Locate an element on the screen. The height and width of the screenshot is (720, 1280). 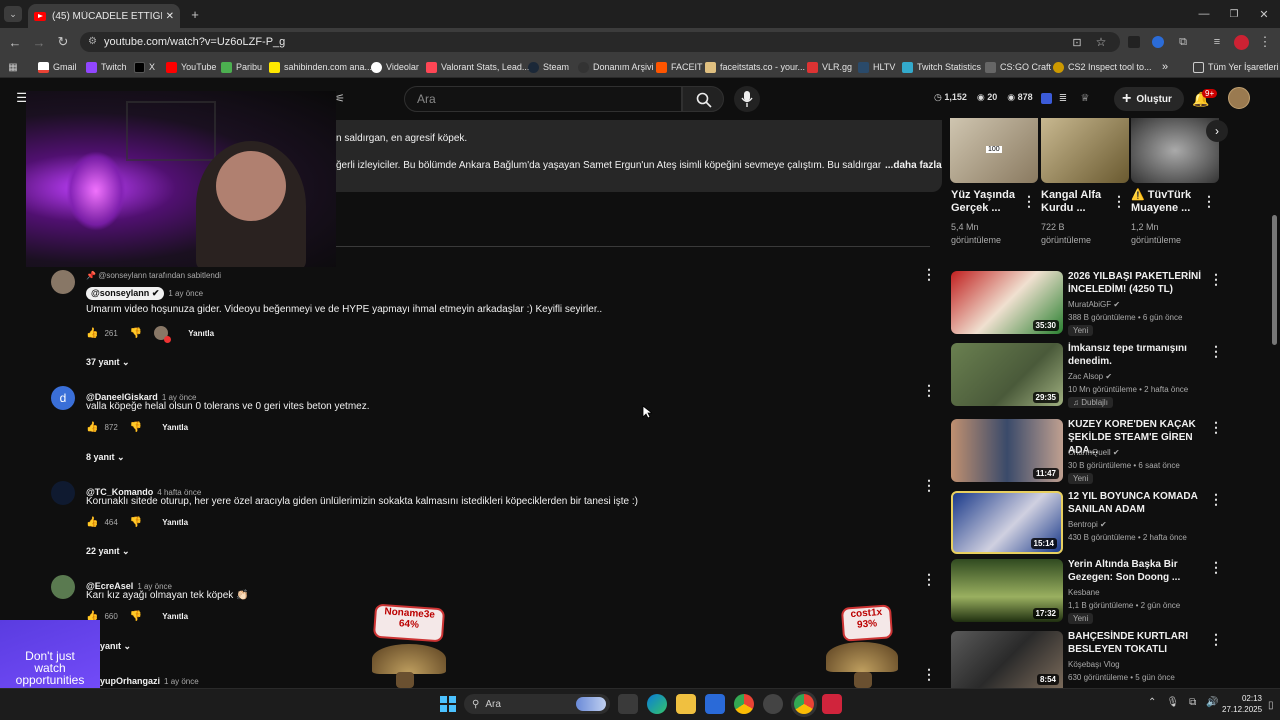
close-window-icon: ✕ is located at coordinates (1264, 14).